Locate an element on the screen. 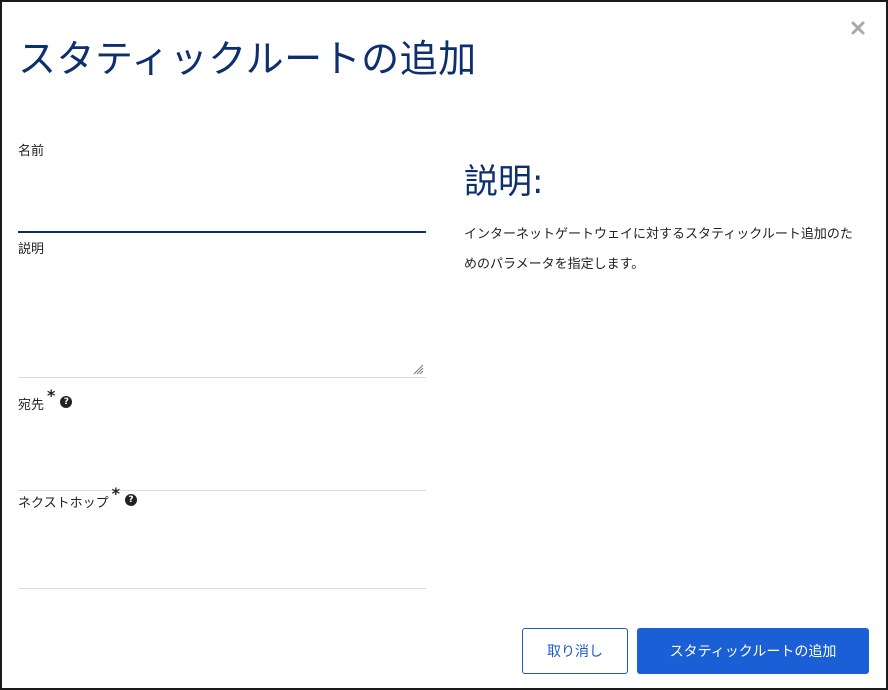 This screenshot has height=690, width=888. name-input is located at coordinates (222, 207).